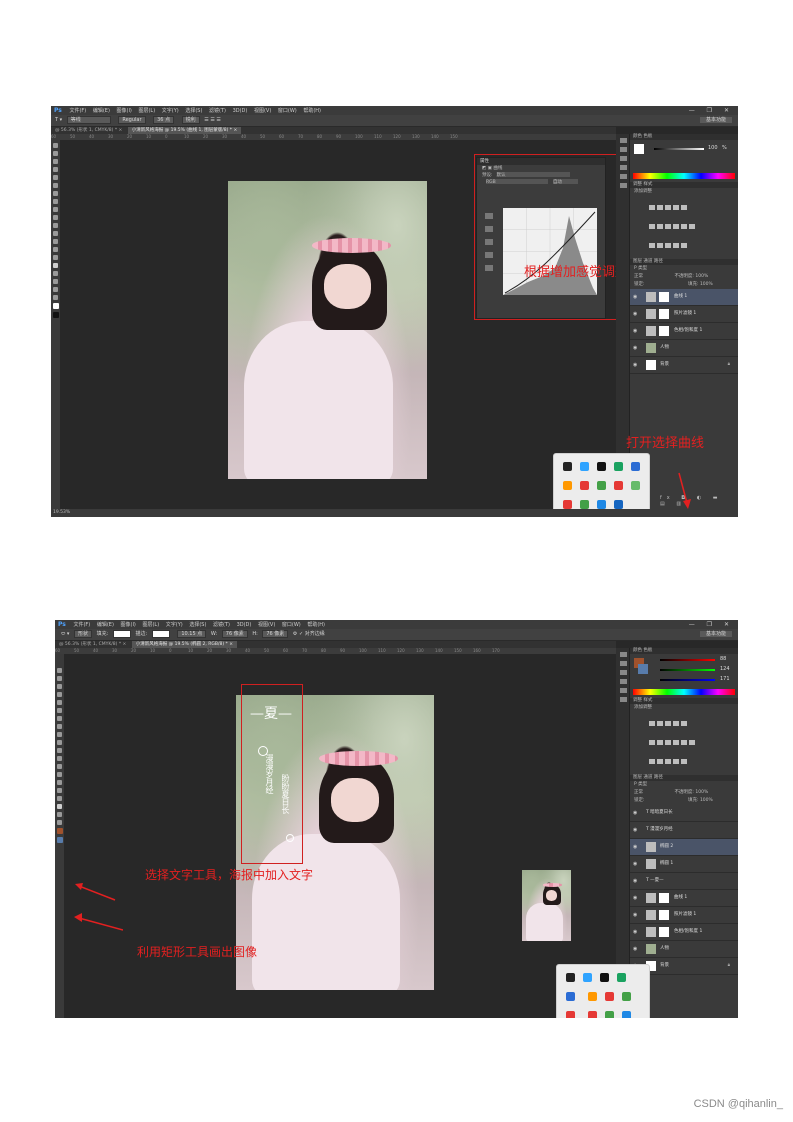 The height and width of the screenshot is (1122, 793). Describe the element at coordinates (59, 710) in the screenshot. I see `eyedropper-tool-icon` at that location.